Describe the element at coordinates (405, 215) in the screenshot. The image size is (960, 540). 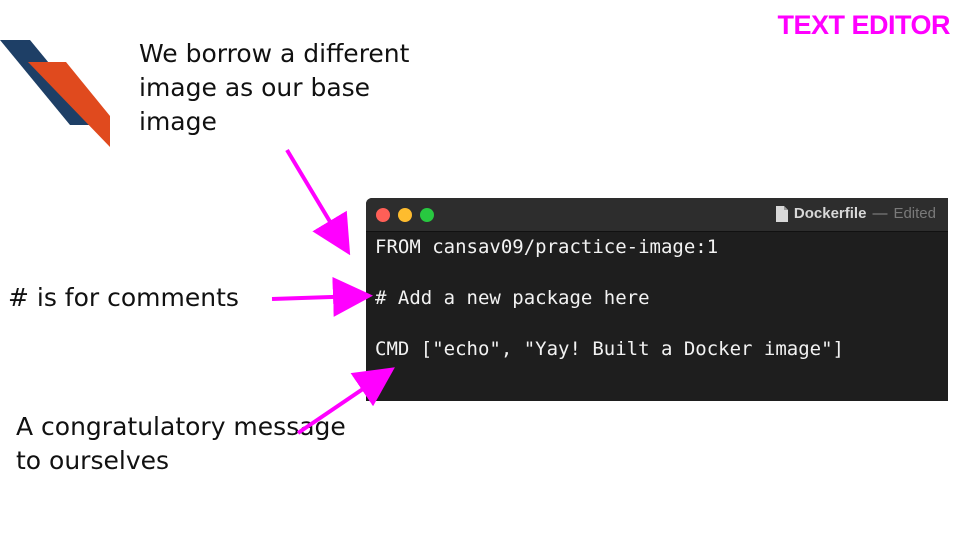
I see `minimize-window-button` at that location.